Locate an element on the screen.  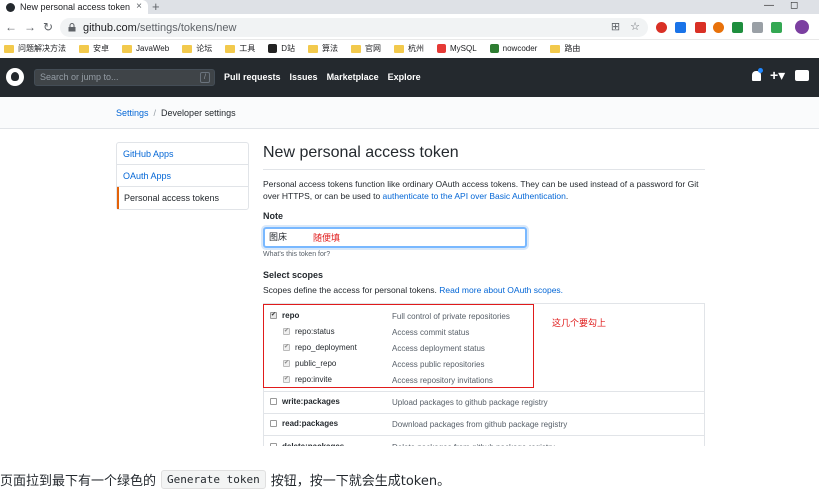
nav-pull-requests: Pull requests is located at coordinates (252, 77).